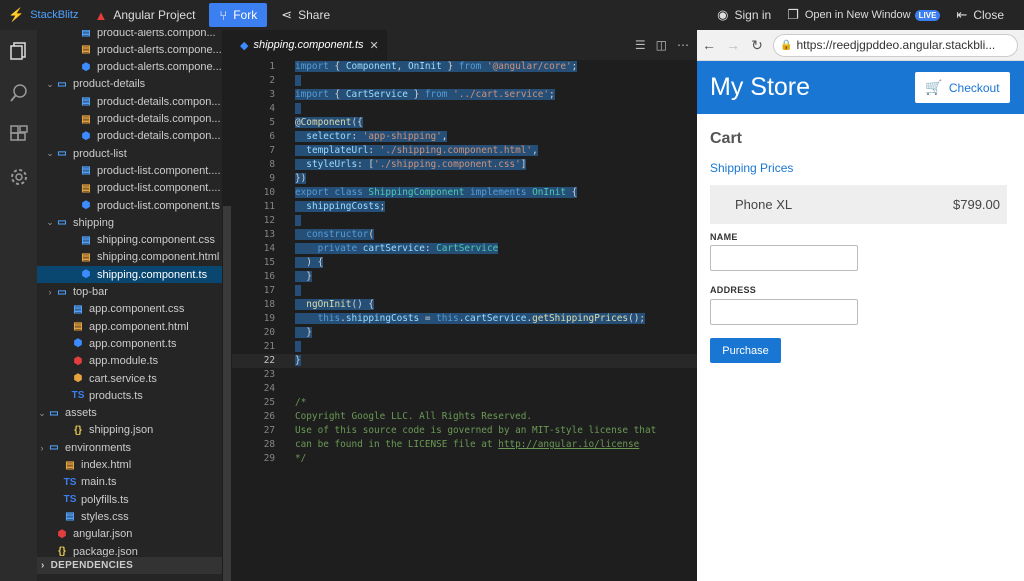 The height and width of the screenshot is (581, 1024). What do you see at coordinates (733, 45) in the screenshot?
I see `forward-icon: →` at bounding box center [733, 45].